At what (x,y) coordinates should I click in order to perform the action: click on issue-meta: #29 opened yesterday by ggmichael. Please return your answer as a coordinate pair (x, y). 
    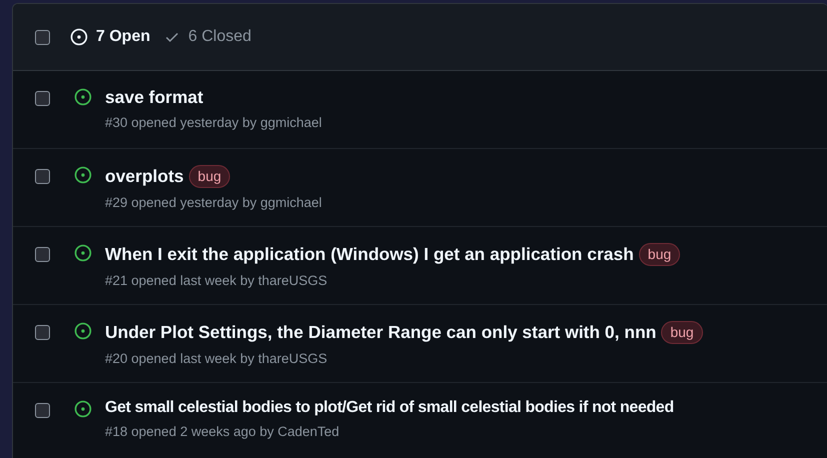
    Looking at the image, I should click on (213, 202).